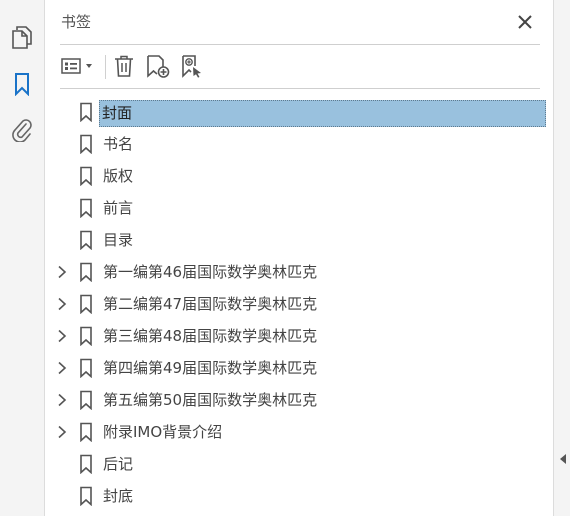 Image resolution: width=570 pixels, height=516 pixels. I want to click on bookmark-label: 书名, so click(118, 144).